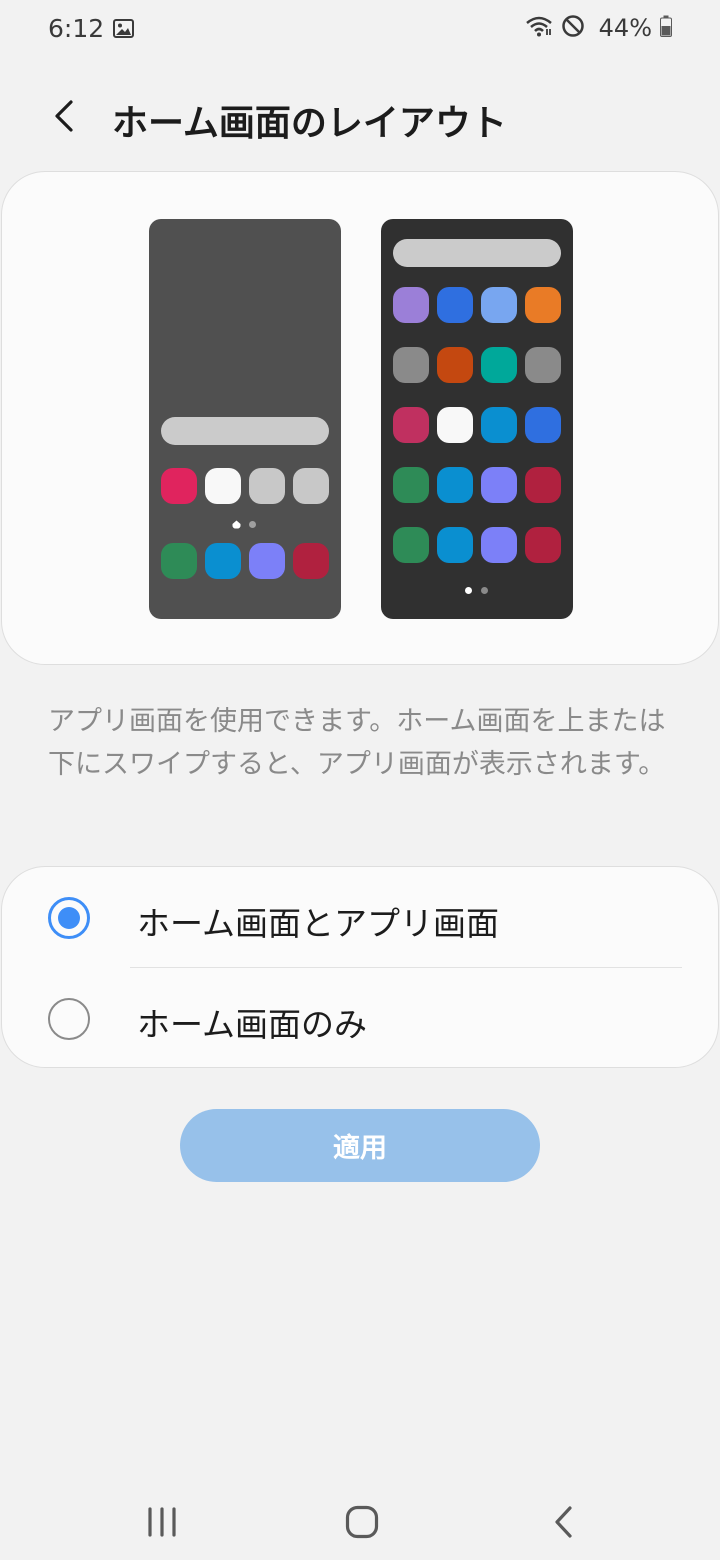 This screenshot has height=1560, width=720. I want to click on do-not-disturb-icon, so click(573, 28).